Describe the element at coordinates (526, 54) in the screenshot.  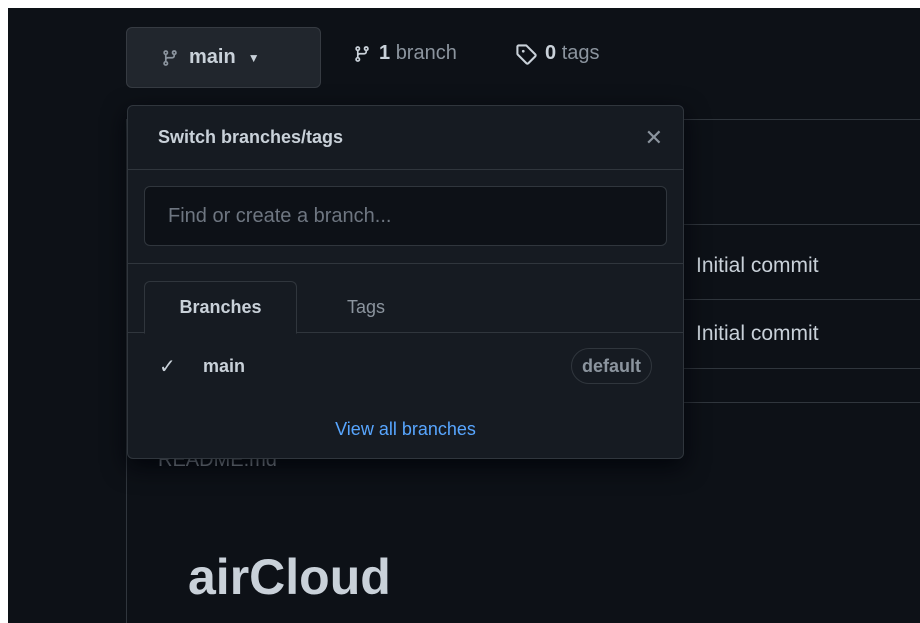
I see `tag-icon` at that location.